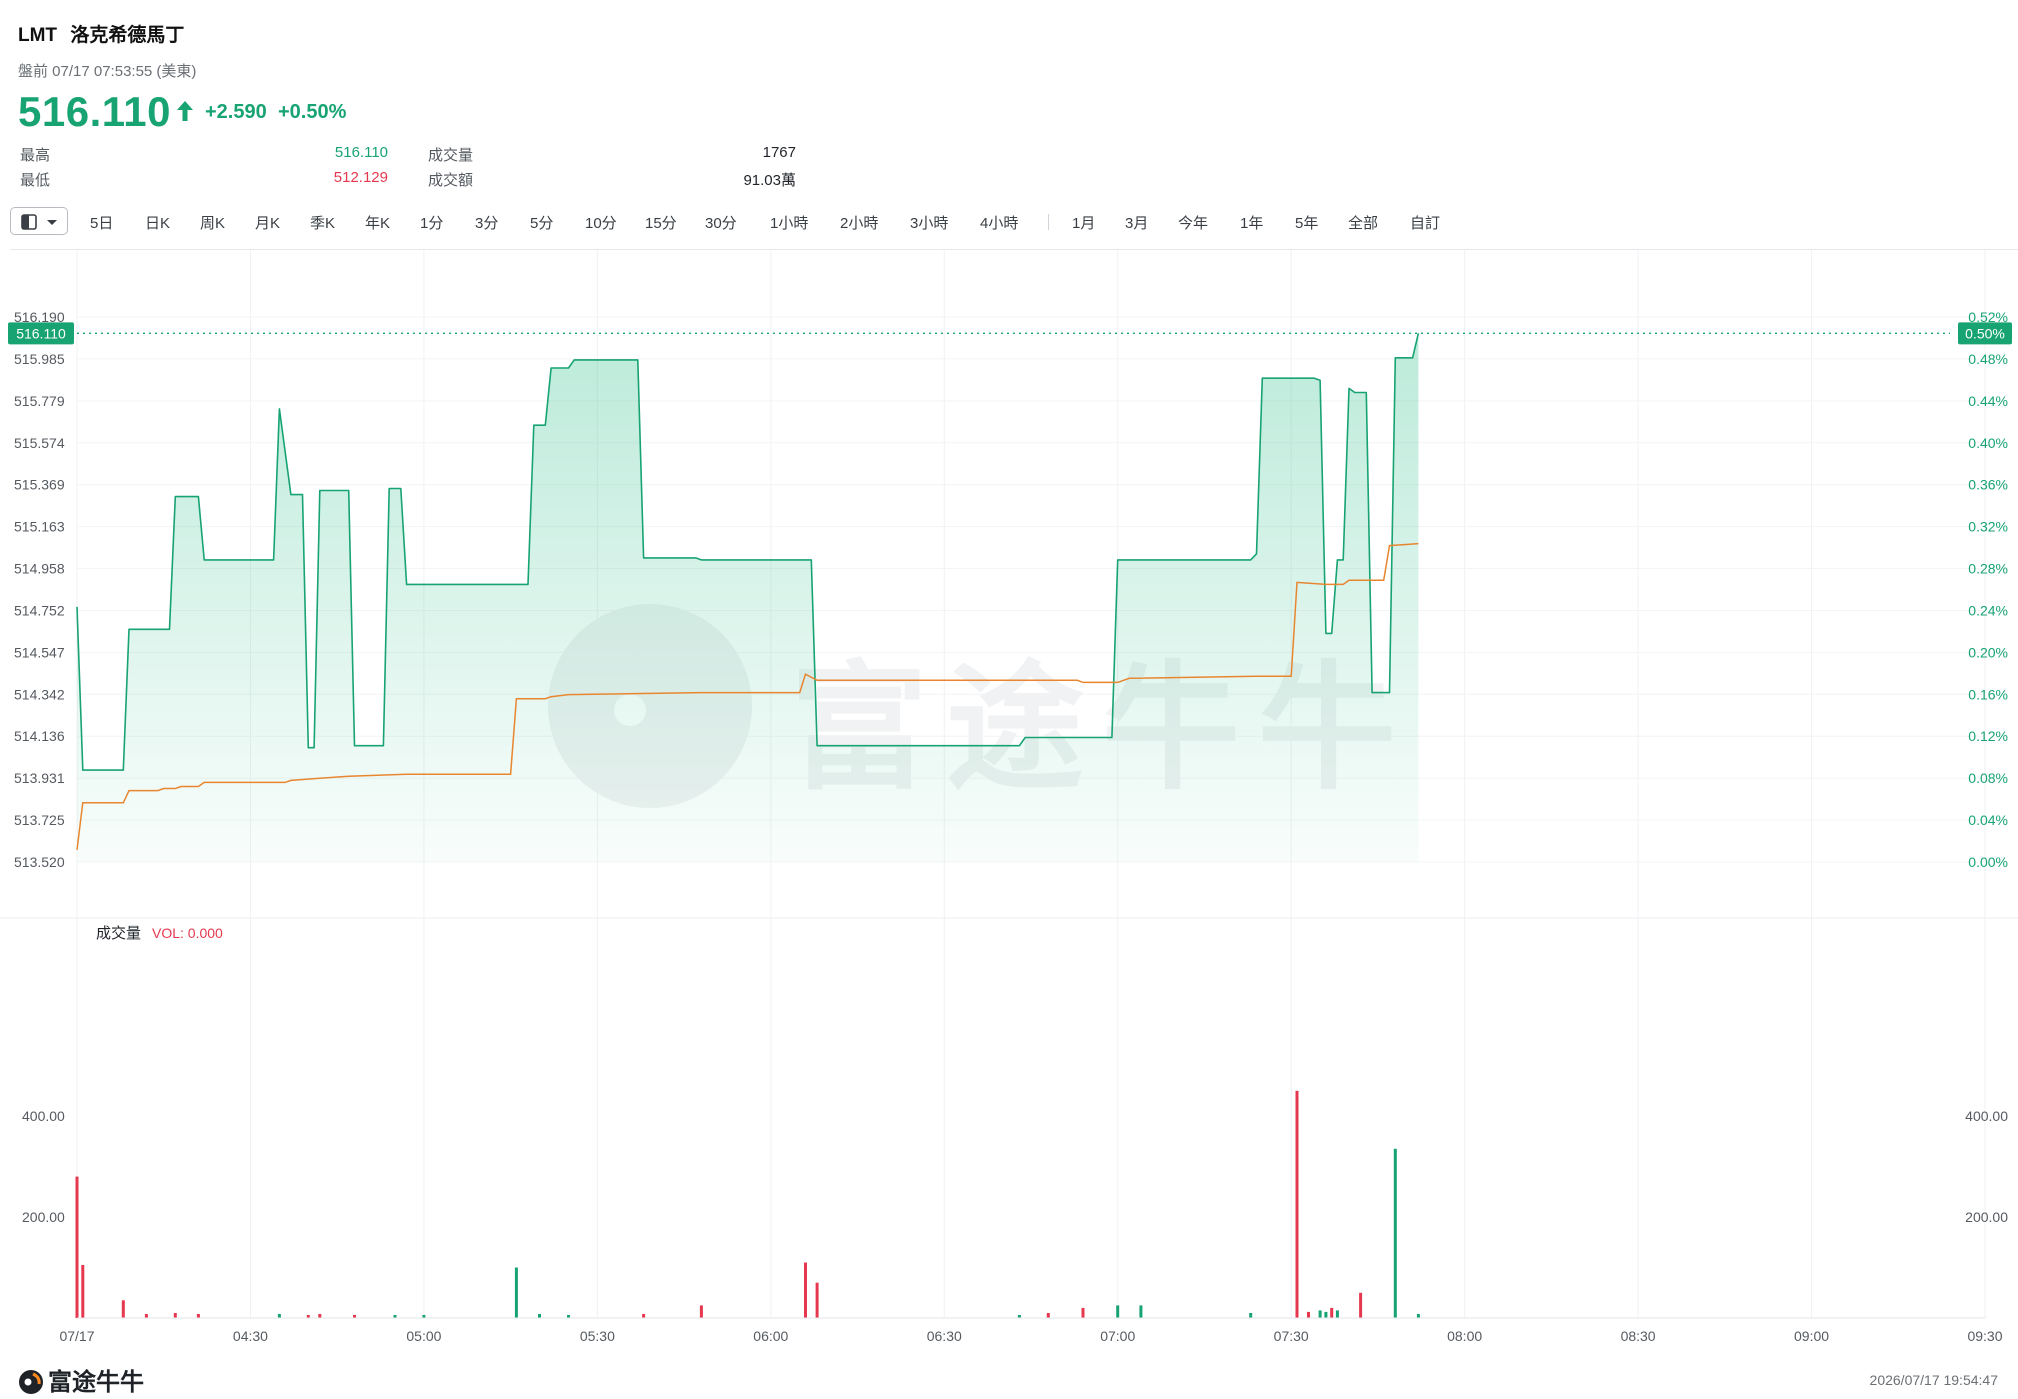 The height and width of the screenshot is (1399, 2018). What do you see at coordinates (661, 222) in the screenshot?
I see `period-tab-a-10: 15分` at bounding box center [661, 222].